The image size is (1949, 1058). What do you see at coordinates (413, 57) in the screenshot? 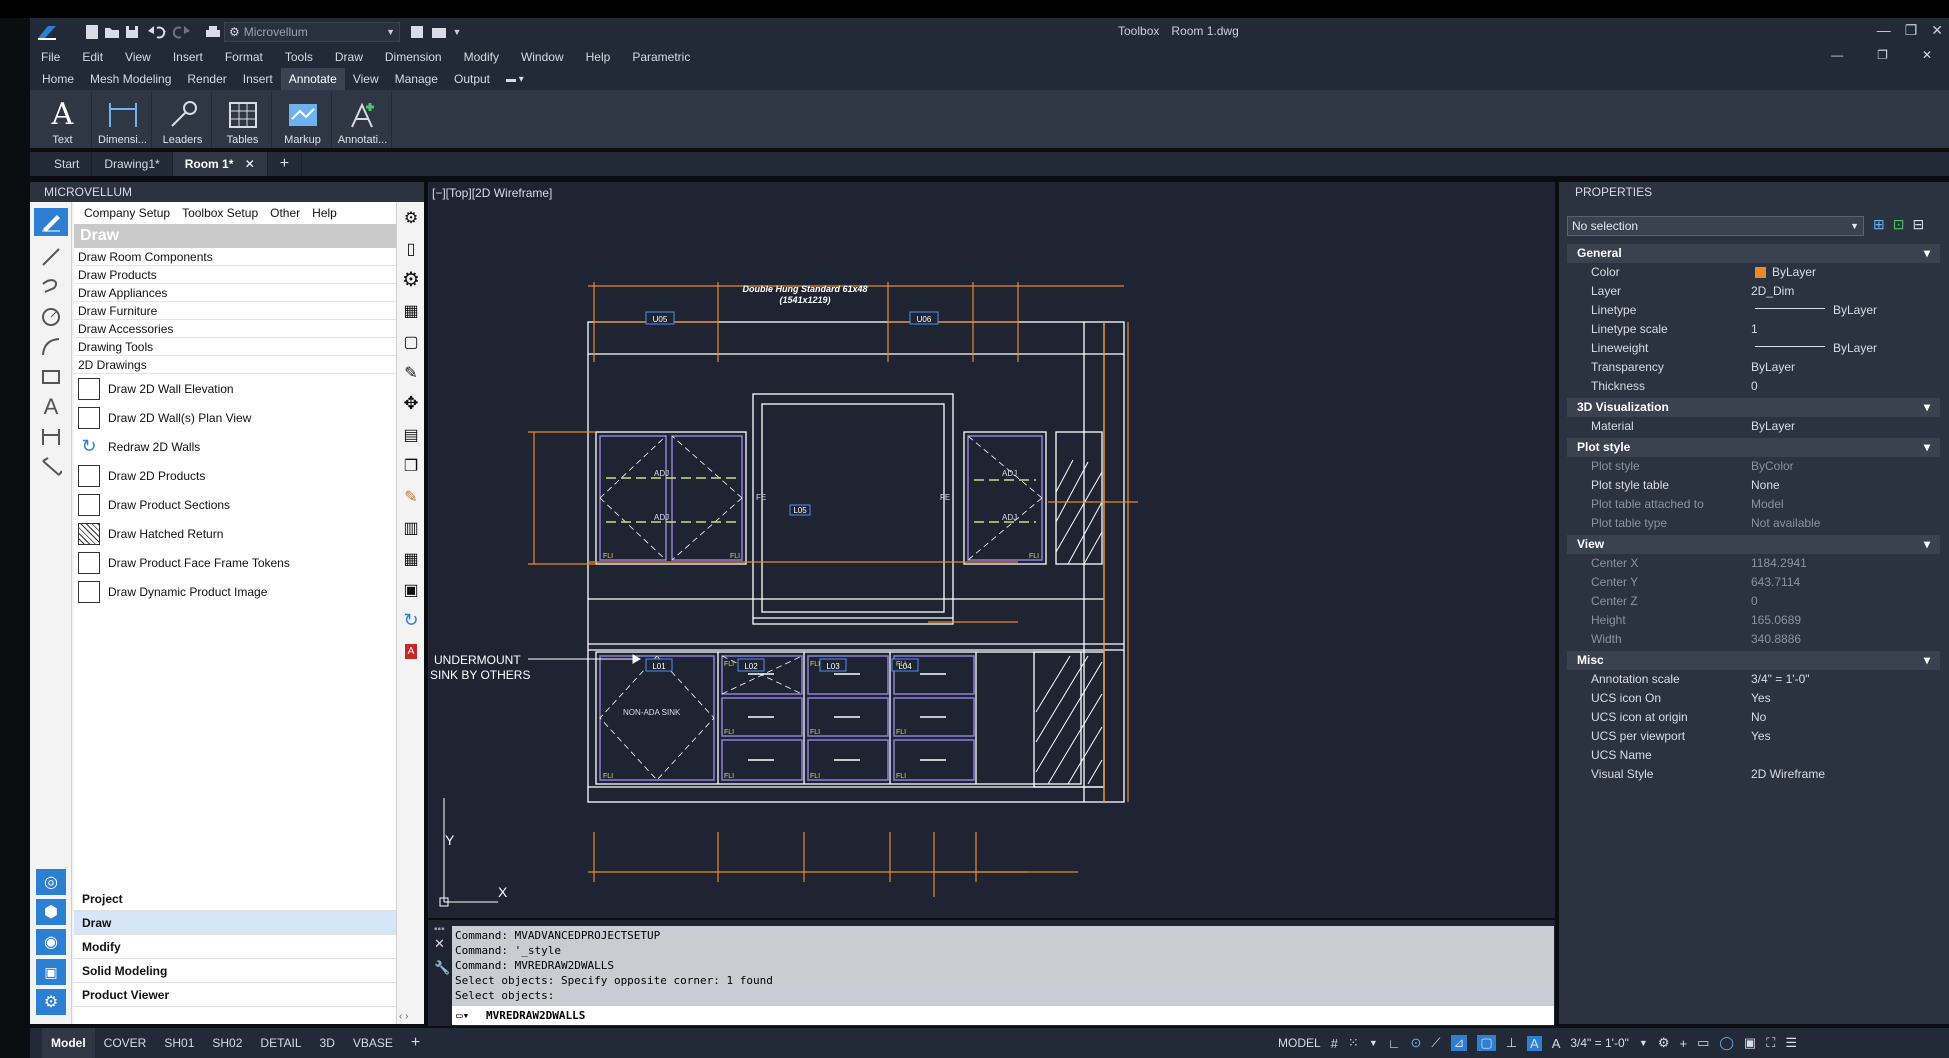
I see `menu-dimension: Dimension` at bounding box center [413, 57].